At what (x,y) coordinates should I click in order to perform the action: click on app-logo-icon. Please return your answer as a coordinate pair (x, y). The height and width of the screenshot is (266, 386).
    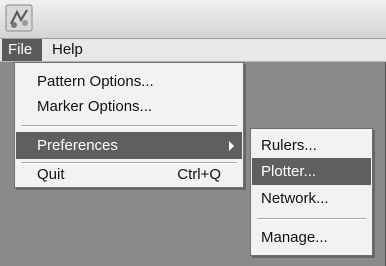
    Looking at the image, I should click on (19, 18).